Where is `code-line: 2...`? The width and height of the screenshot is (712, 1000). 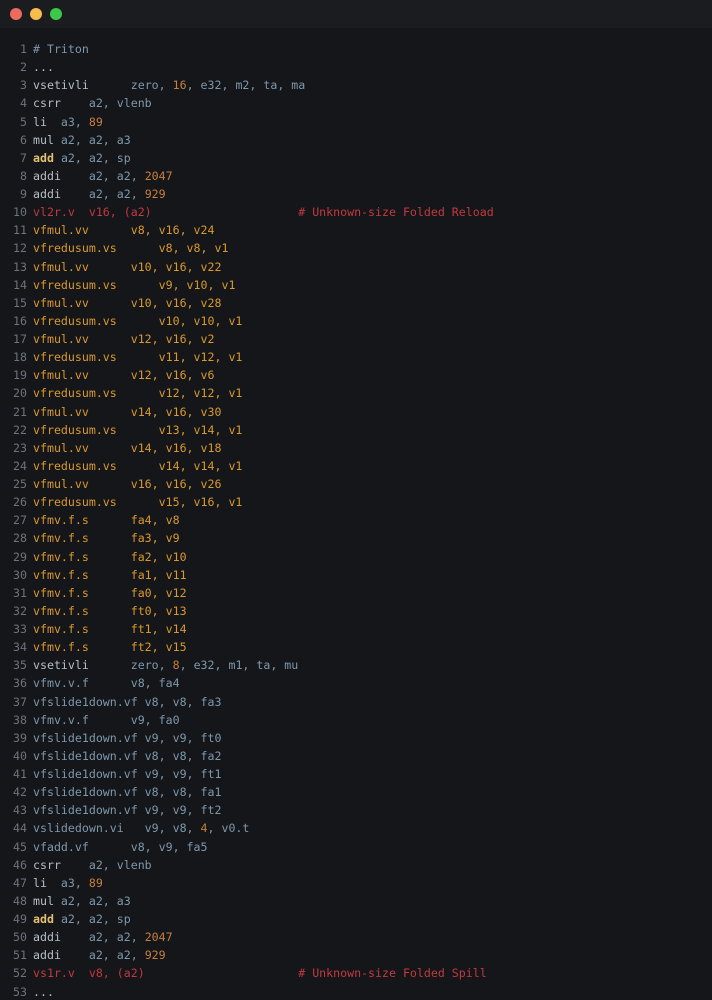
code-line: 2... is located at coordinates (356, 67).